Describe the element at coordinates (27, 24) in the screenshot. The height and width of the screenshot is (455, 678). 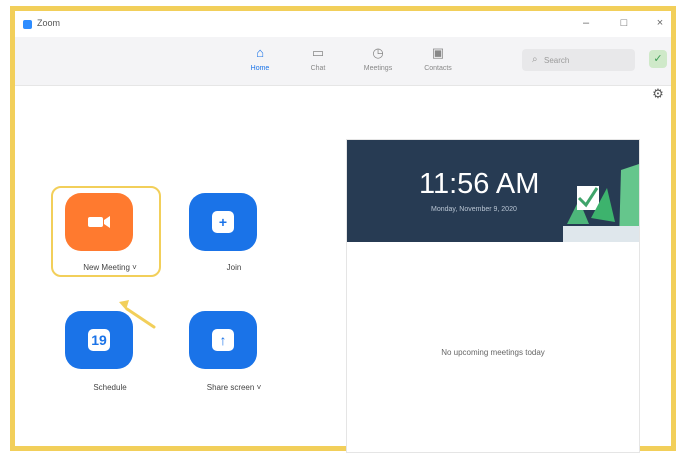
I see `zoom-logo-icon` at that location.